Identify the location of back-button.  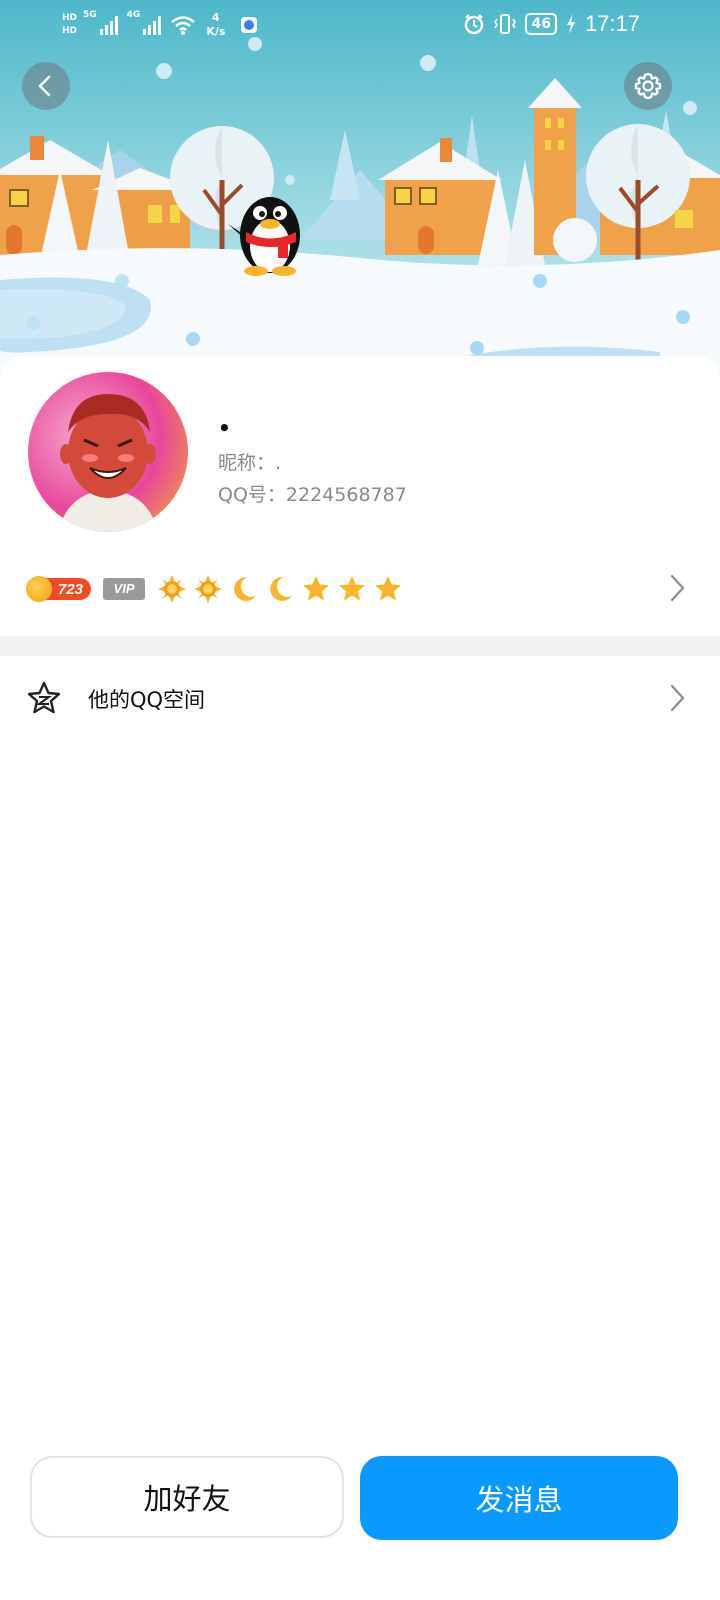
(46, 86).